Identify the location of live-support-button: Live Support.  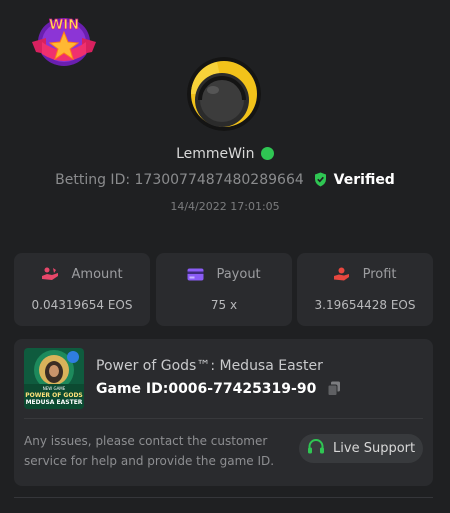
(361, 448).